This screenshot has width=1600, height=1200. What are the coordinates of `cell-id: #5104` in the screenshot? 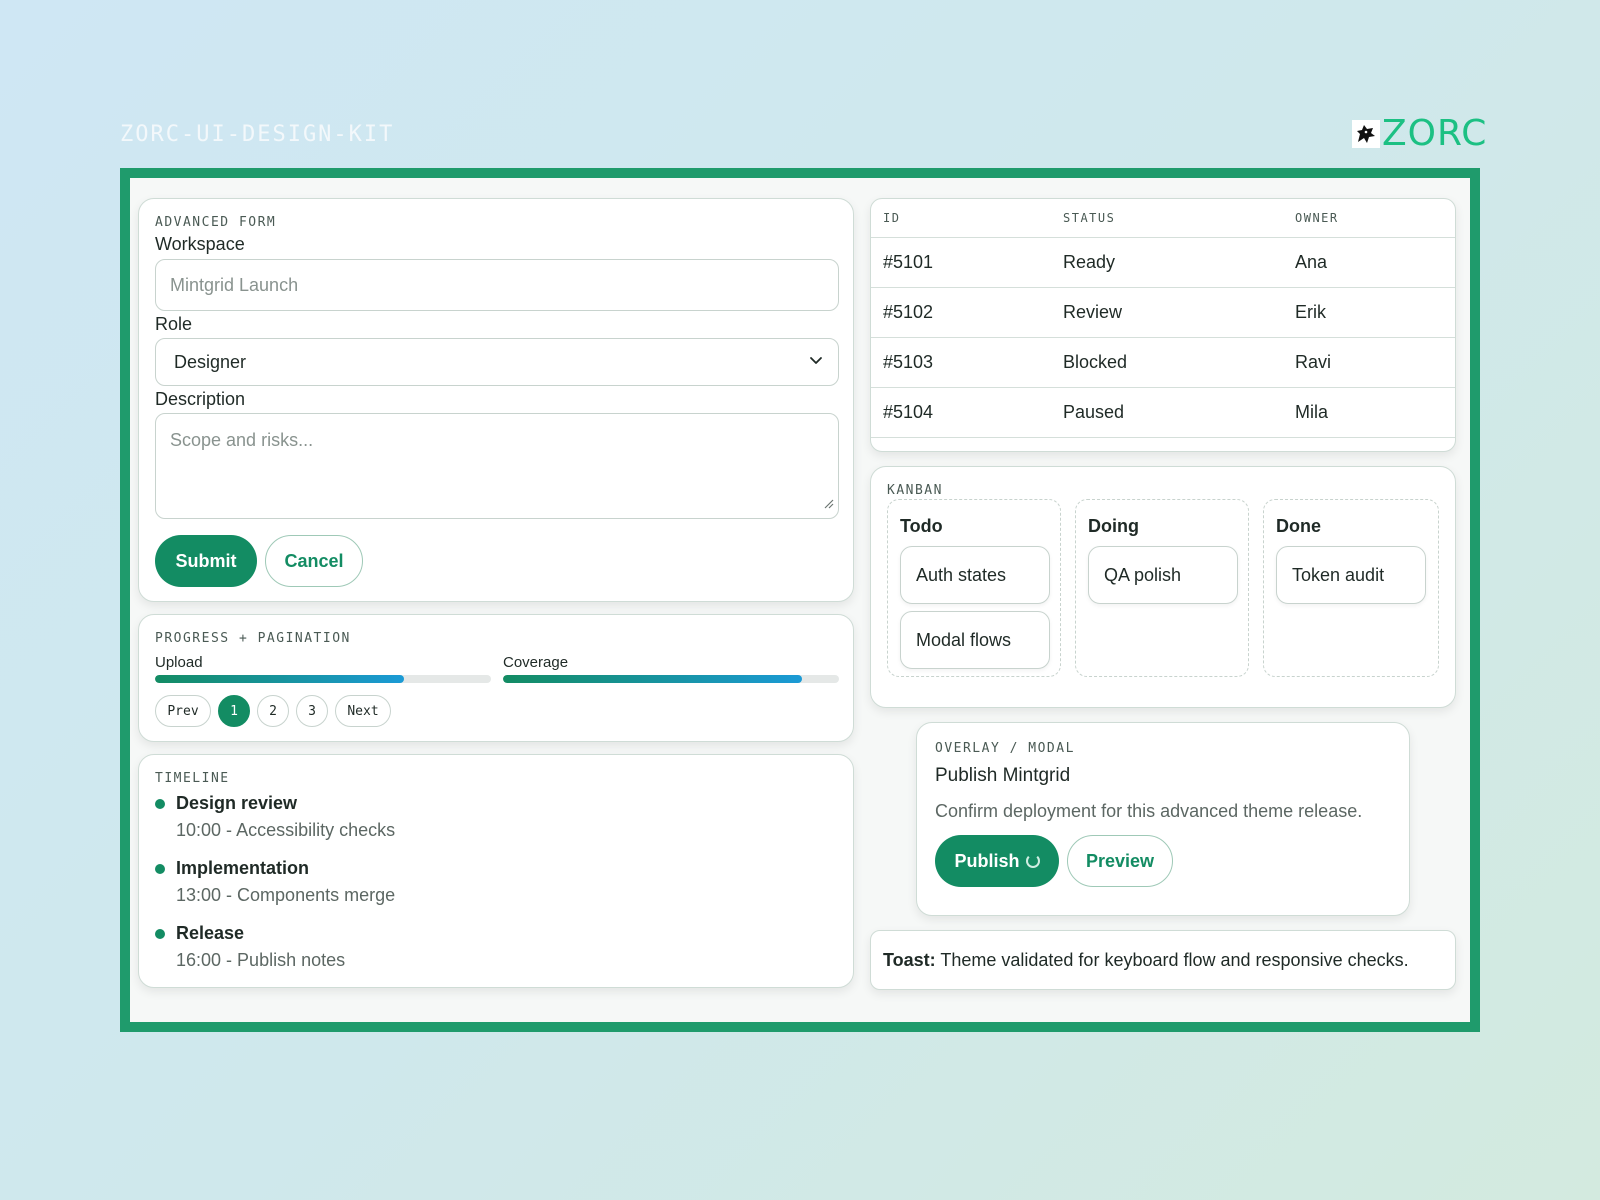 It's located at (967, 412).